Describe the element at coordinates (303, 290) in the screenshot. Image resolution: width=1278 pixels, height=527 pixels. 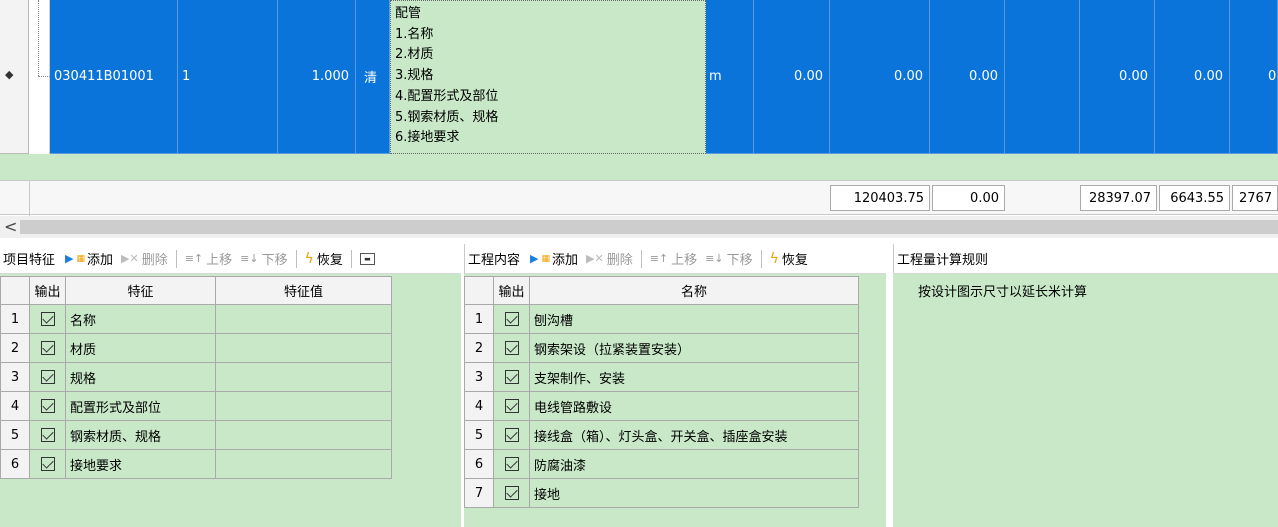
I see `col-feature-value: 特征值` at that location.